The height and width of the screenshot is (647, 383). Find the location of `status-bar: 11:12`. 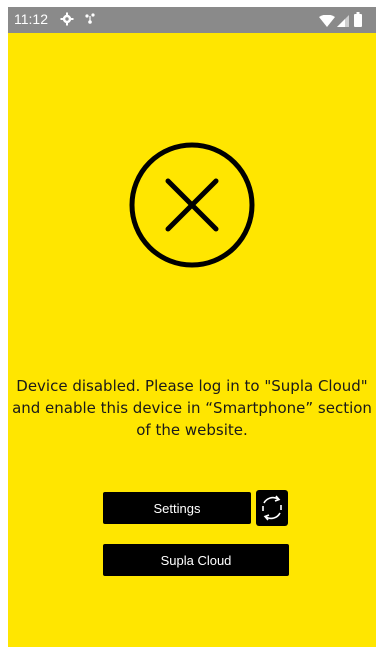

status-bar: 11:12 is located at coordinates (192, 20).